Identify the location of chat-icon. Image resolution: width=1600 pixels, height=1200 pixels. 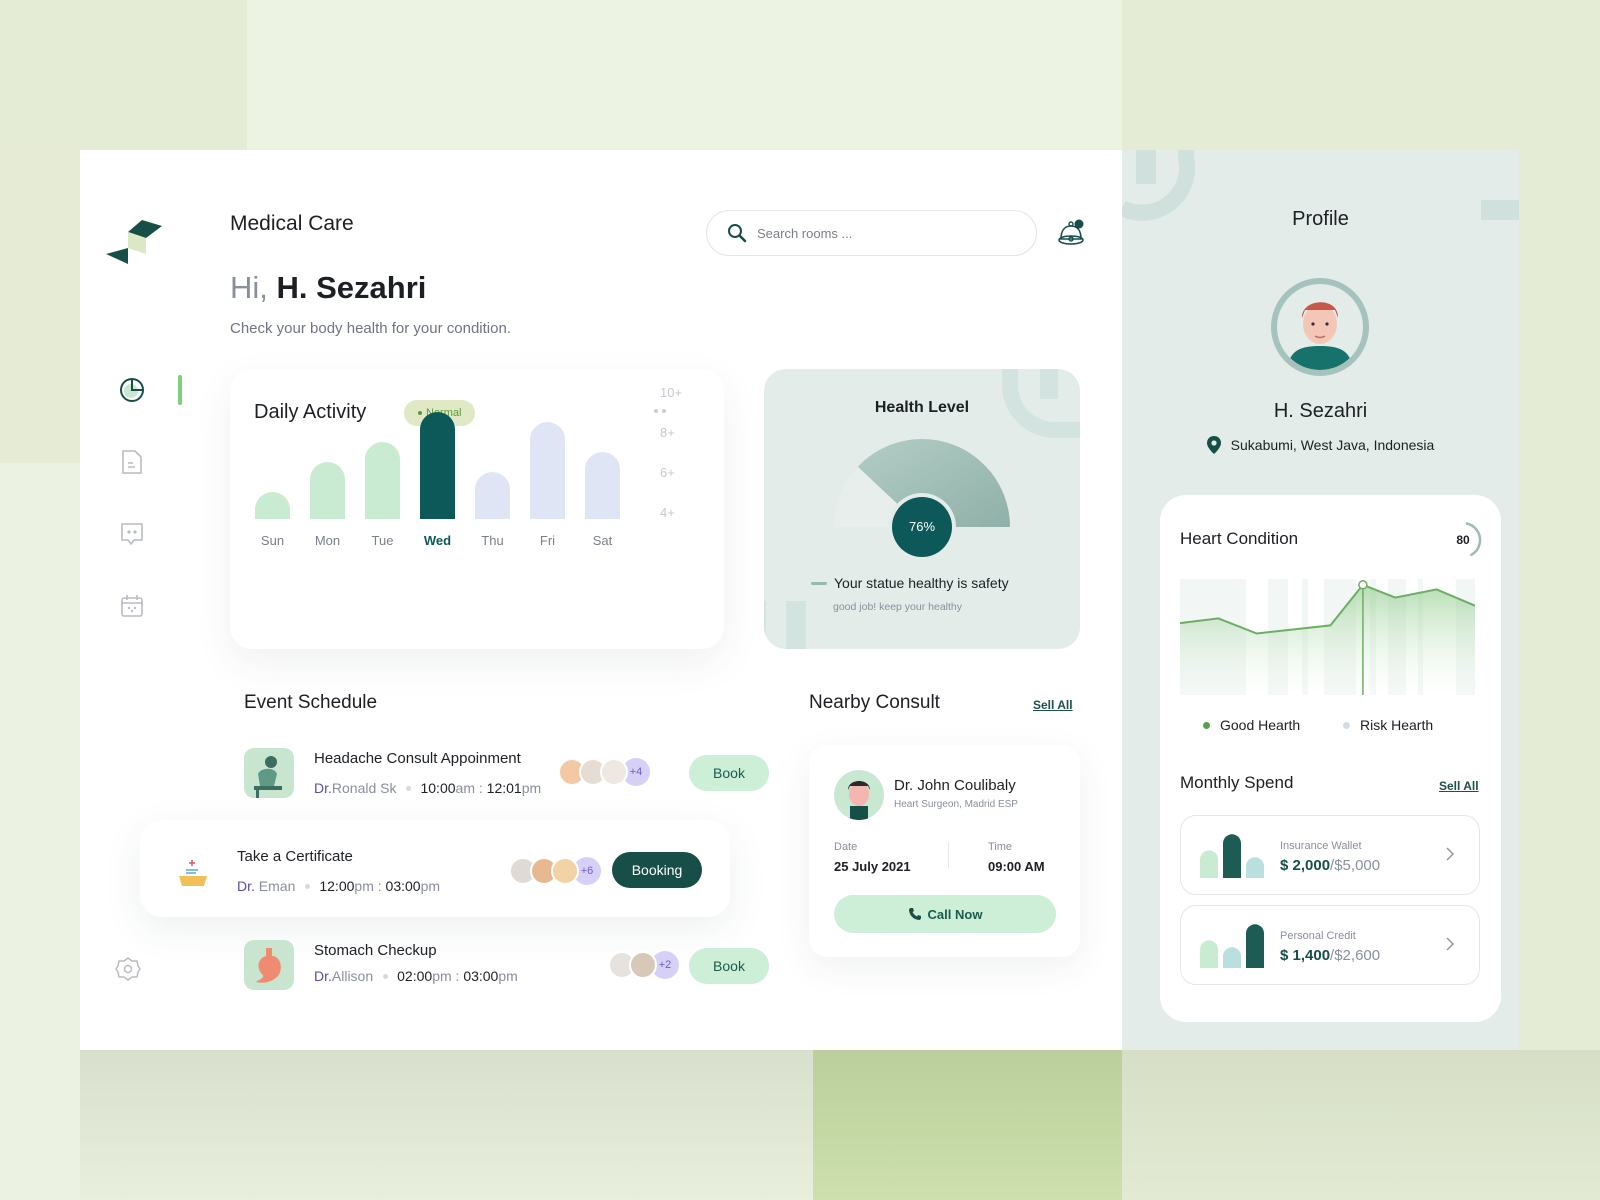
(132, 534).